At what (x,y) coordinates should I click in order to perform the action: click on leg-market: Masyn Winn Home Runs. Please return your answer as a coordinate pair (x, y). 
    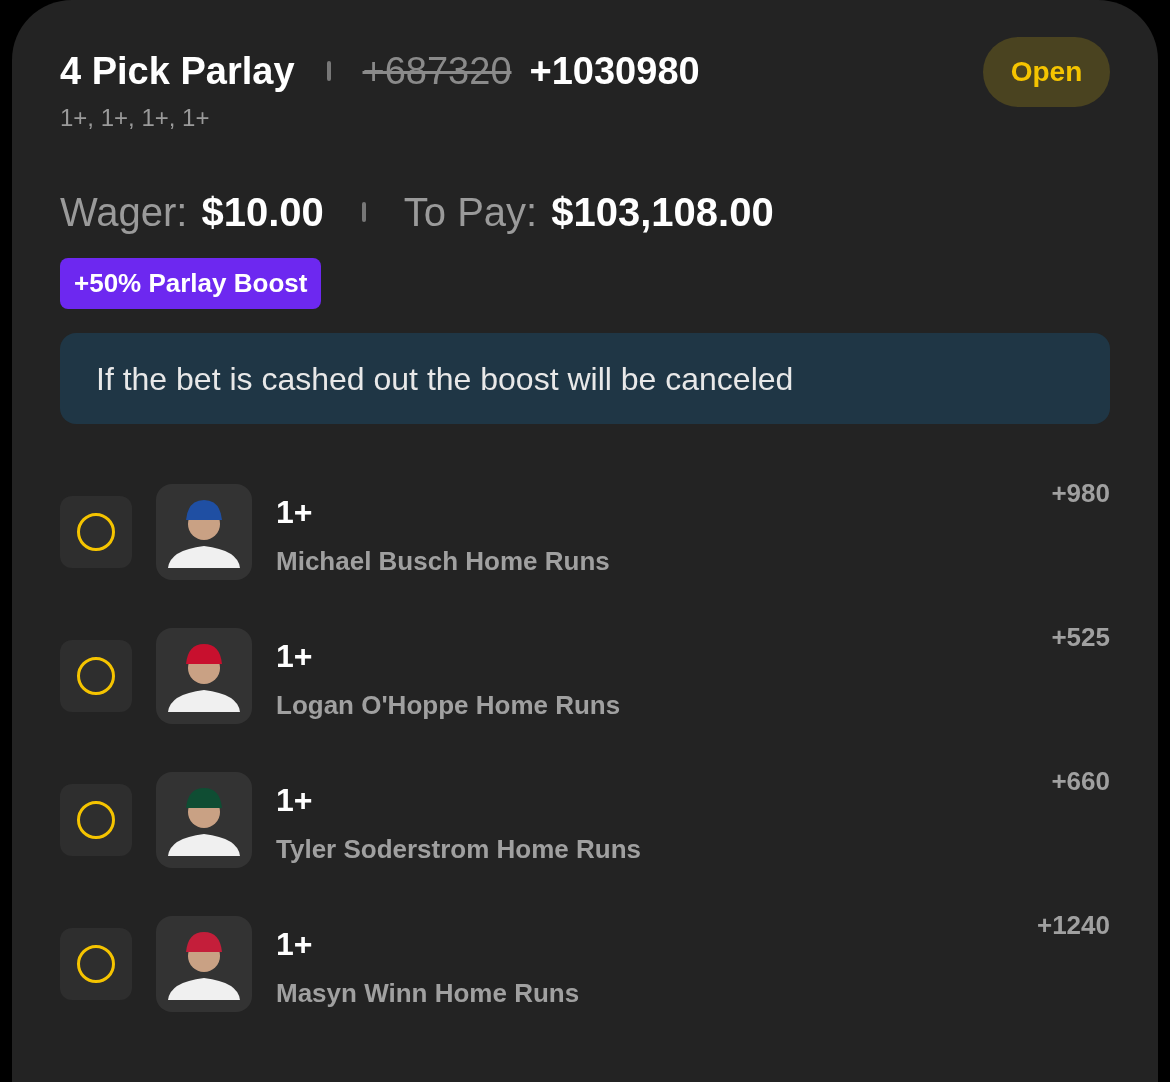
    Looking at the image, I should click on (428, 993).